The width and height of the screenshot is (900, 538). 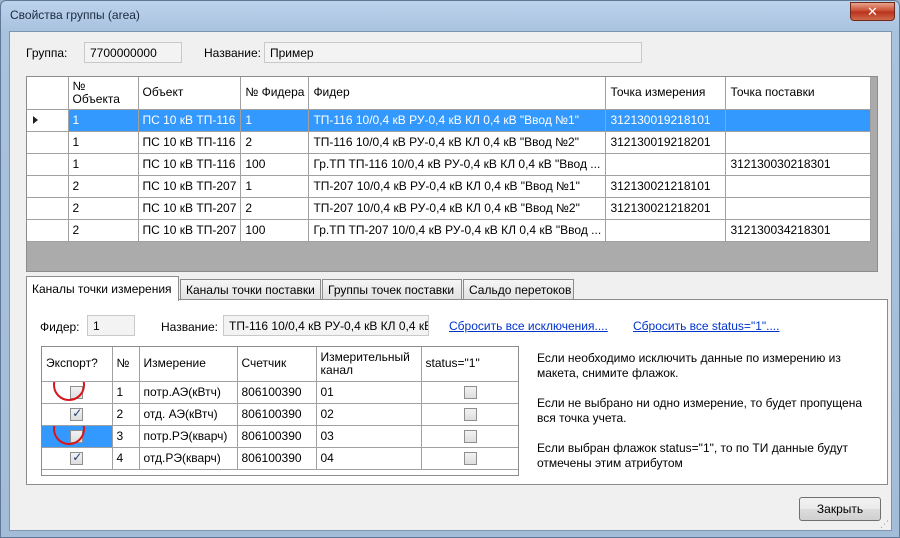 What do you see at coordinates (469, 364) in the screenshot?
I see `column-header-status: status="1"` at bounding box center [469, 364].